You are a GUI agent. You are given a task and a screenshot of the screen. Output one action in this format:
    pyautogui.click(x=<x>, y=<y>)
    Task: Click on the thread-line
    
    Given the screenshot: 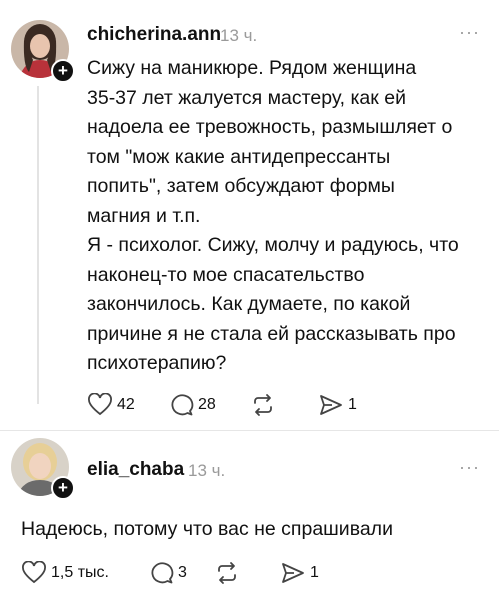 What is the action you would take?
    pyautogui.click(x=38, y=245)
    